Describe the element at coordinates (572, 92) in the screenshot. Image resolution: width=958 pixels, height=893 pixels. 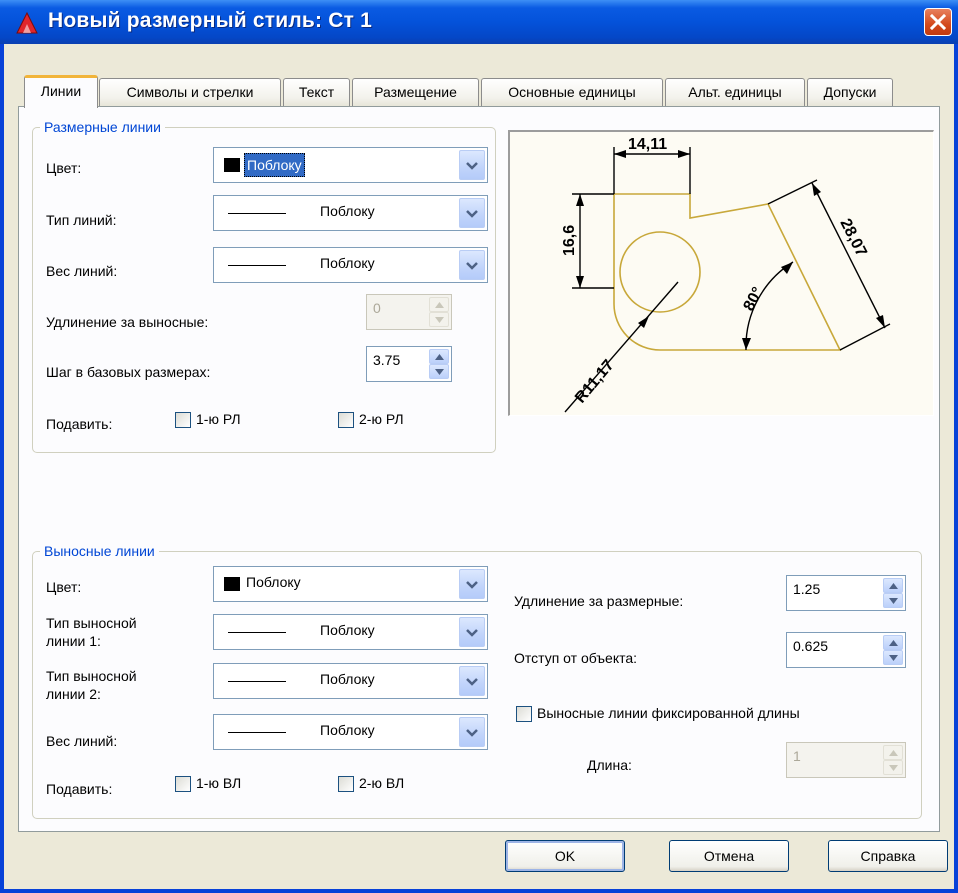
I see `tab-primary-units: Основные единицы` at that location.